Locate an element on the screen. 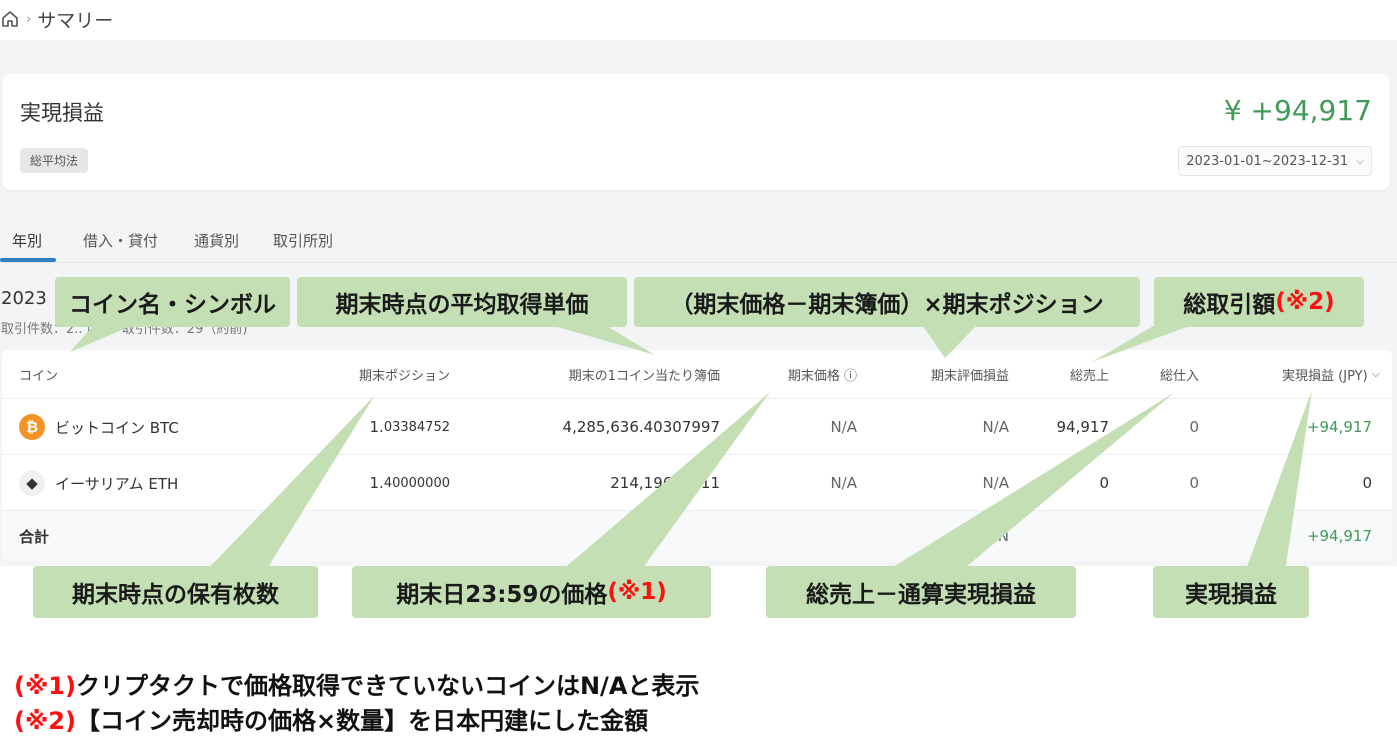 Image resolution: width=1397 pixels, height=741 pixels. annotation-price-label: 期末日23:59の価格 is located at coordinates (502, 595).